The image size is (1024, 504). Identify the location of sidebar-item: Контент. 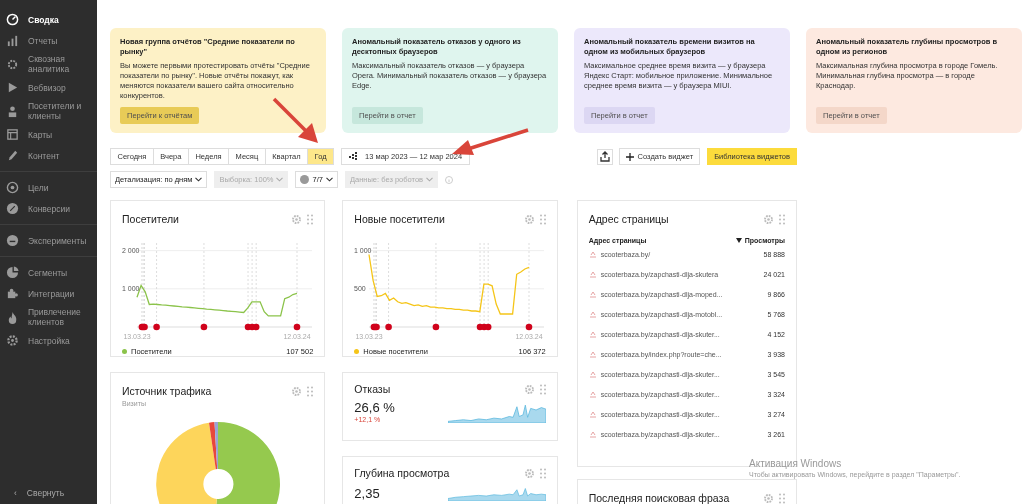
(48, 155).